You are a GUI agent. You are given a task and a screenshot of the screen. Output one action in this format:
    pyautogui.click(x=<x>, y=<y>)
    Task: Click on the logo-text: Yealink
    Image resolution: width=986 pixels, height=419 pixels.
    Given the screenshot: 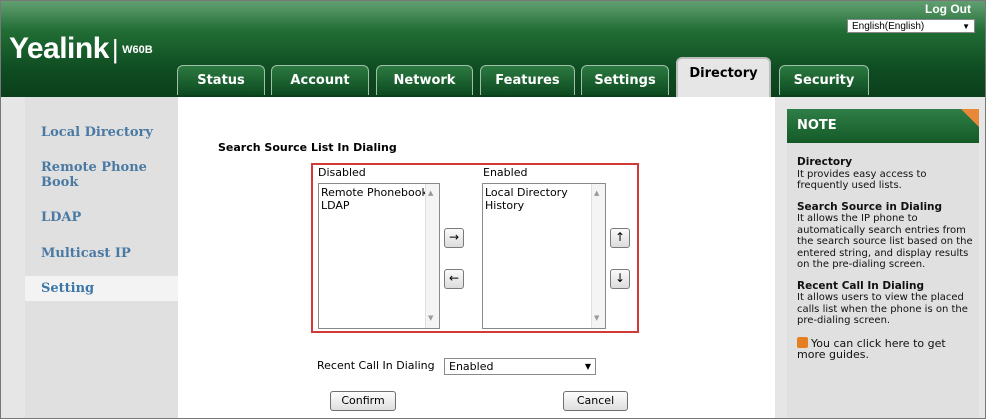 What is the action you would take?
    pyautogui.click(x=59, y=48)
    